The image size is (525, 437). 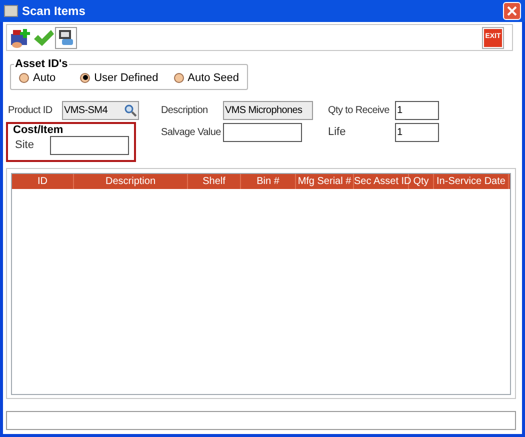 What do you see at coordinates (262, 132) in the screenshot?
I see `salvage-value-field` at bounding box center [262, 132].